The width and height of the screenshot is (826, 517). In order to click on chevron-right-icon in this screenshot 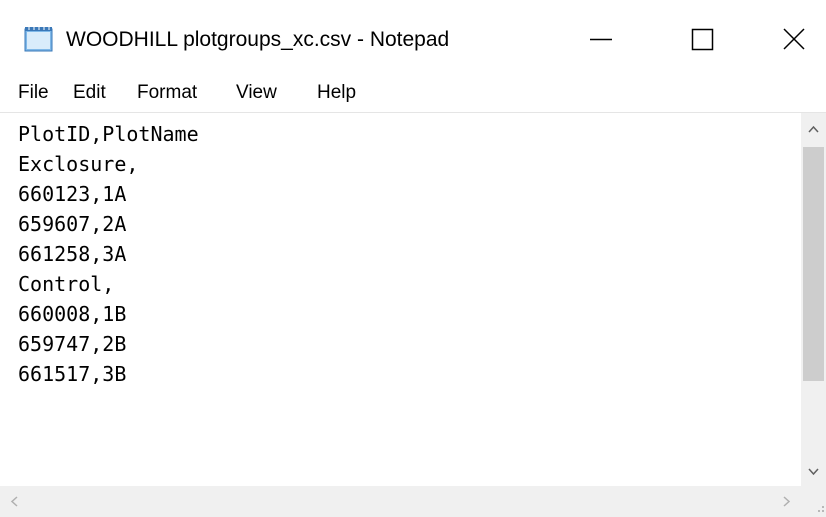, I will do `click(787, 501)`.